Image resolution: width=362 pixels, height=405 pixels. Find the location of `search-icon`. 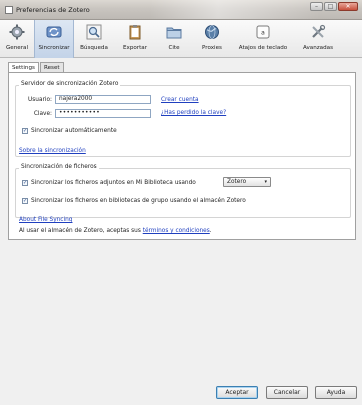

search-icon is located at coordinates (94, 32).